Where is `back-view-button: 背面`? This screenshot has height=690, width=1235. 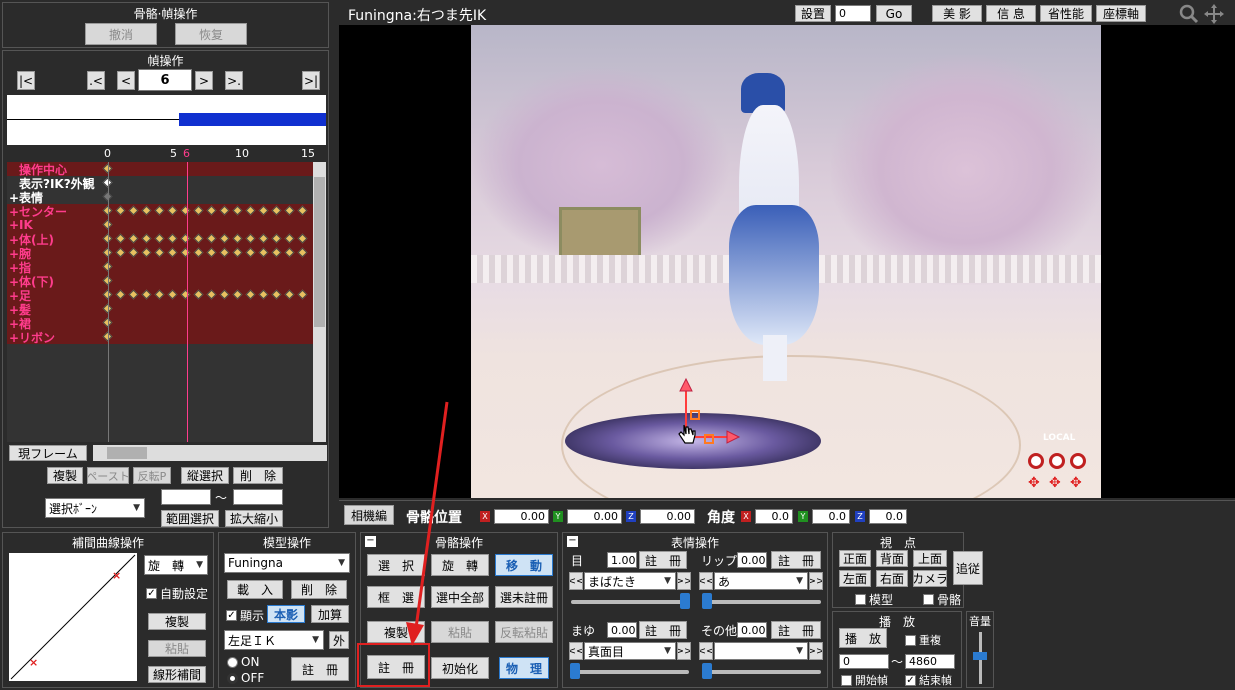 back-view-button: 背面 is located at coordinates (892, 558).